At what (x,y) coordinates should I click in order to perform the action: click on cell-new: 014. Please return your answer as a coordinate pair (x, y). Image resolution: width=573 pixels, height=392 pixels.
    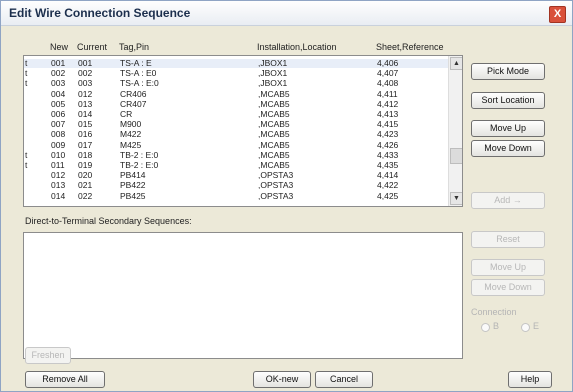
    Looking at the image, I should click on (58, 195).